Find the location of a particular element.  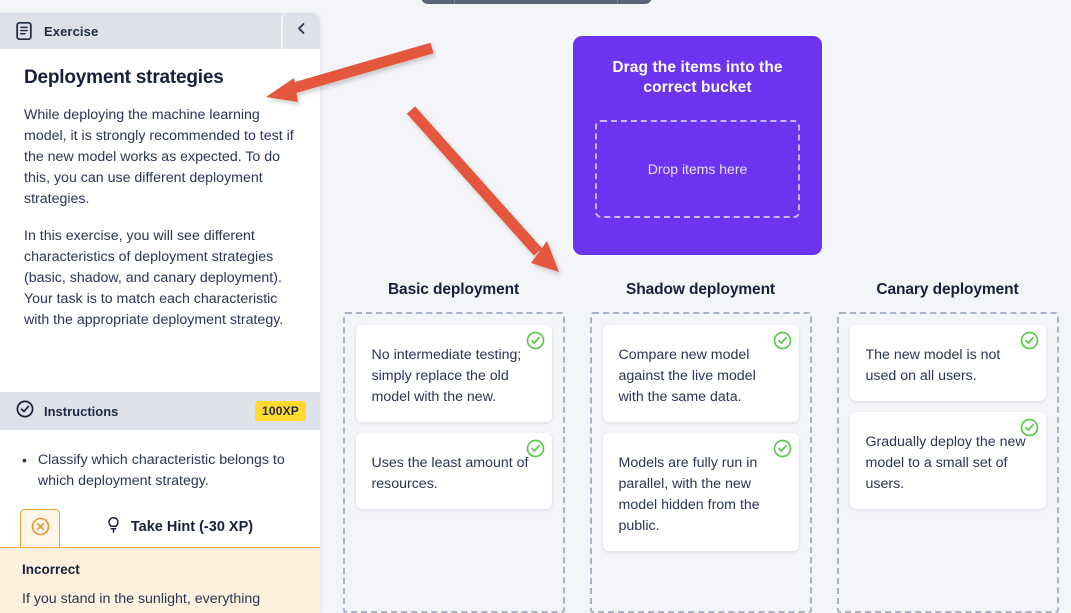

floating-toolbar is located at coordinates (536, 2).